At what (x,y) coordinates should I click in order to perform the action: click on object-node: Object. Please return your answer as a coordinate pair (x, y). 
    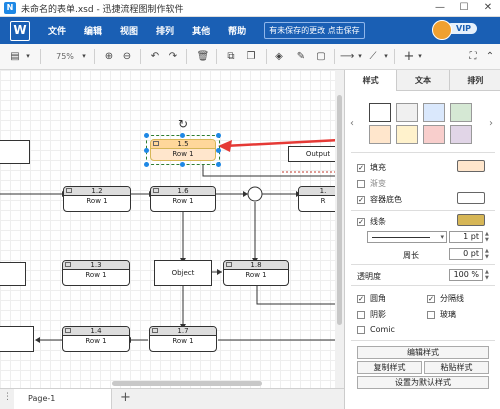
    Looking at the image, I should click on (183, 273).